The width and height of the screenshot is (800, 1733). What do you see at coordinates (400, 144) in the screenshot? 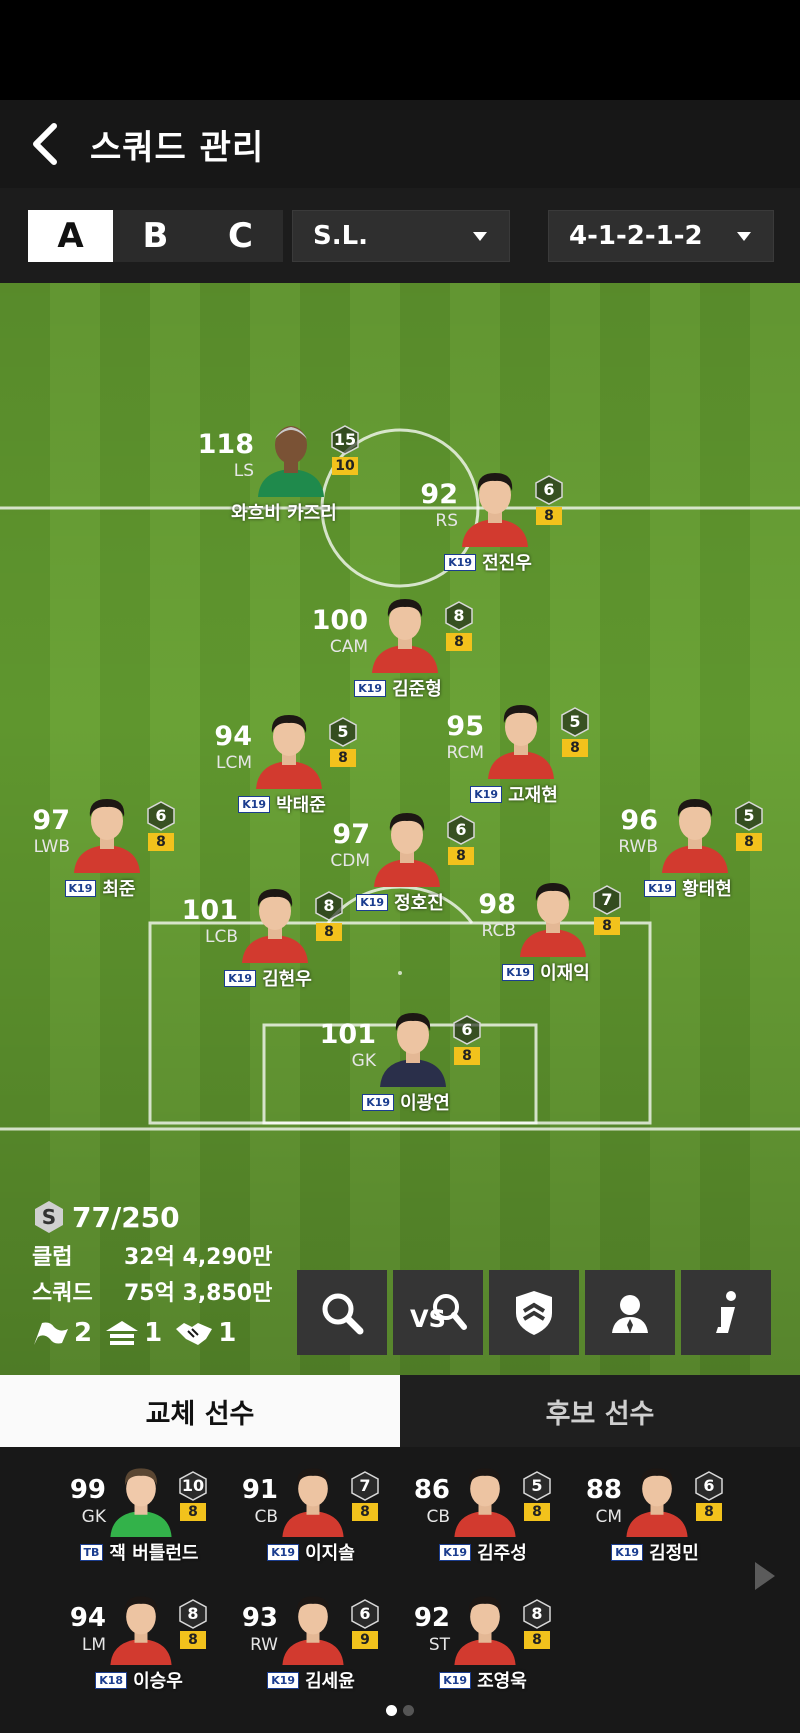
I see `header: 스쿼드 관리` at bounding box center [400, 144].